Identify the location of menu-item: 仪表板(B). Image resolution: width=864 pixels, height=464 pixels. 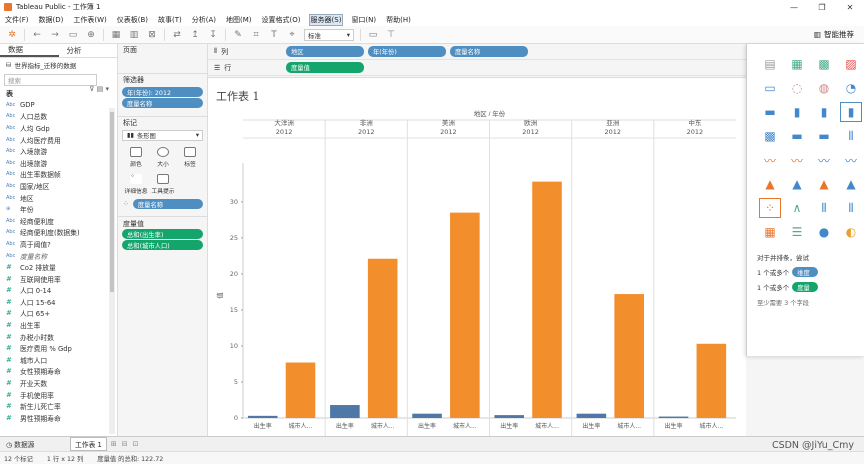
(132, 20).